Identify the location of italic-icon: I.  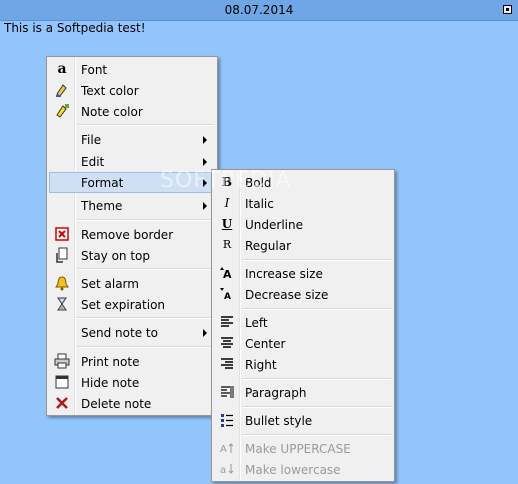
(227, 203).